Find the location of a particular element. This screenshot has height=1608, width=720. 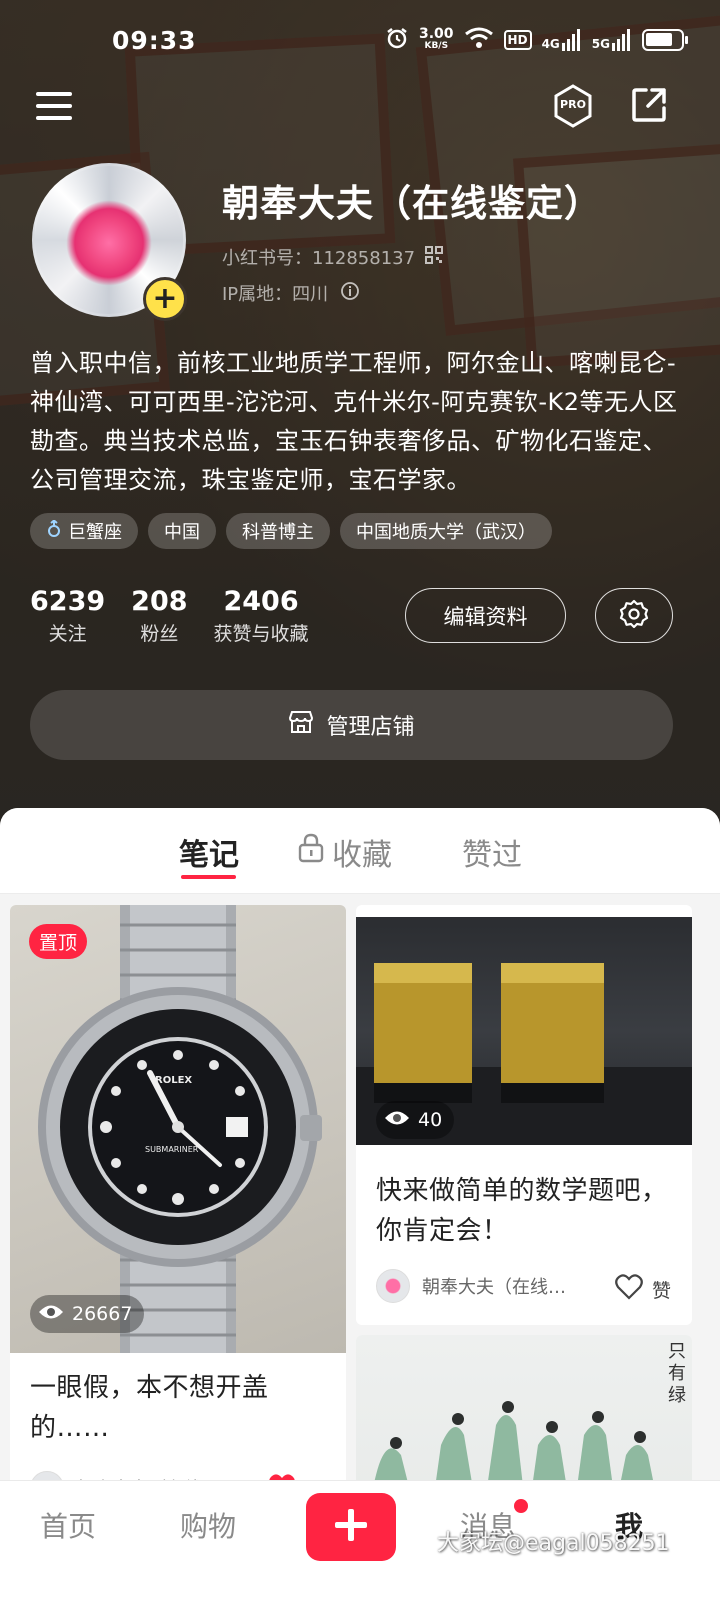

nav-home: 首页 is located at coordinates (68, 1525).